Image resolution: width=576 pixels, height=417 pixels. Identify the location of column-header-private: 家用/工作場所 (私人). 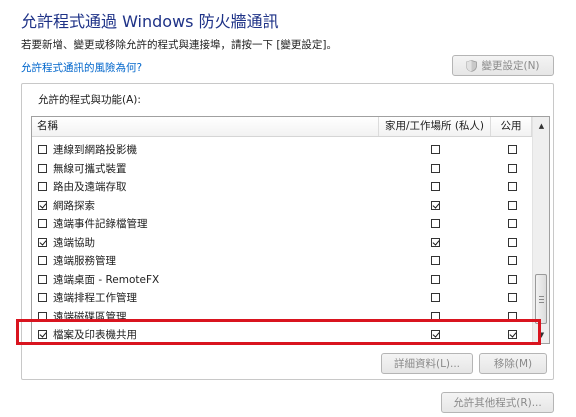
(435, 126).